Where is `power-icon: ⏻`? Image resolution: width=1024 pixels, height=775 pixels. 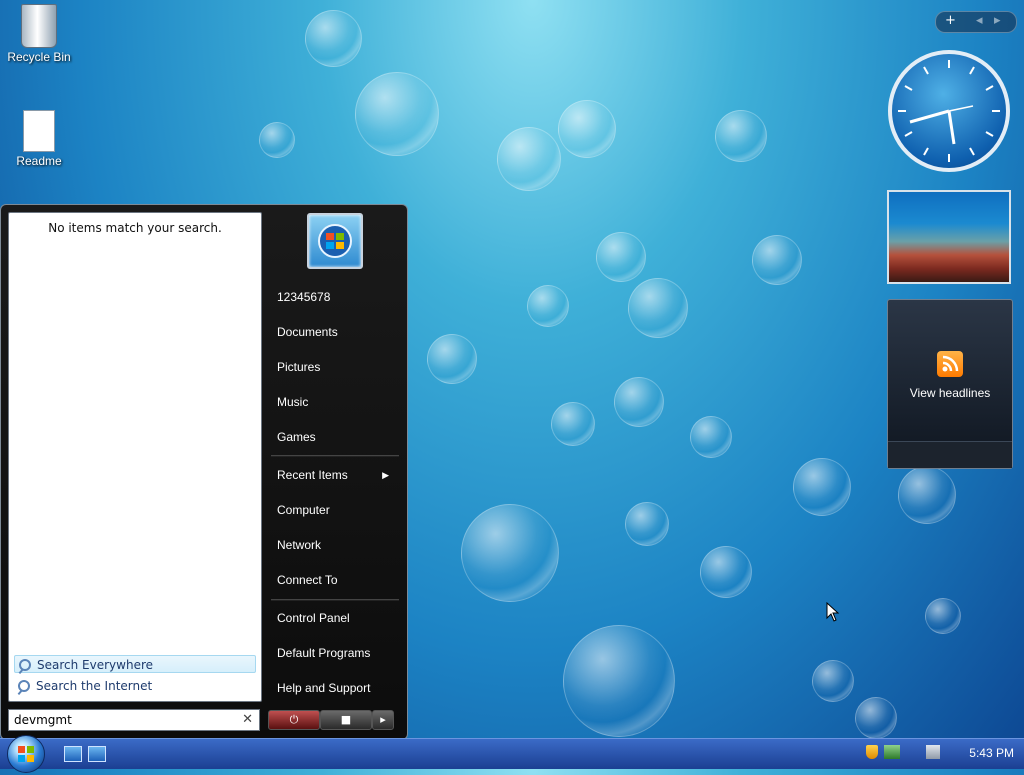 power-icon: ⏻ is located at coordinates (294, 719).